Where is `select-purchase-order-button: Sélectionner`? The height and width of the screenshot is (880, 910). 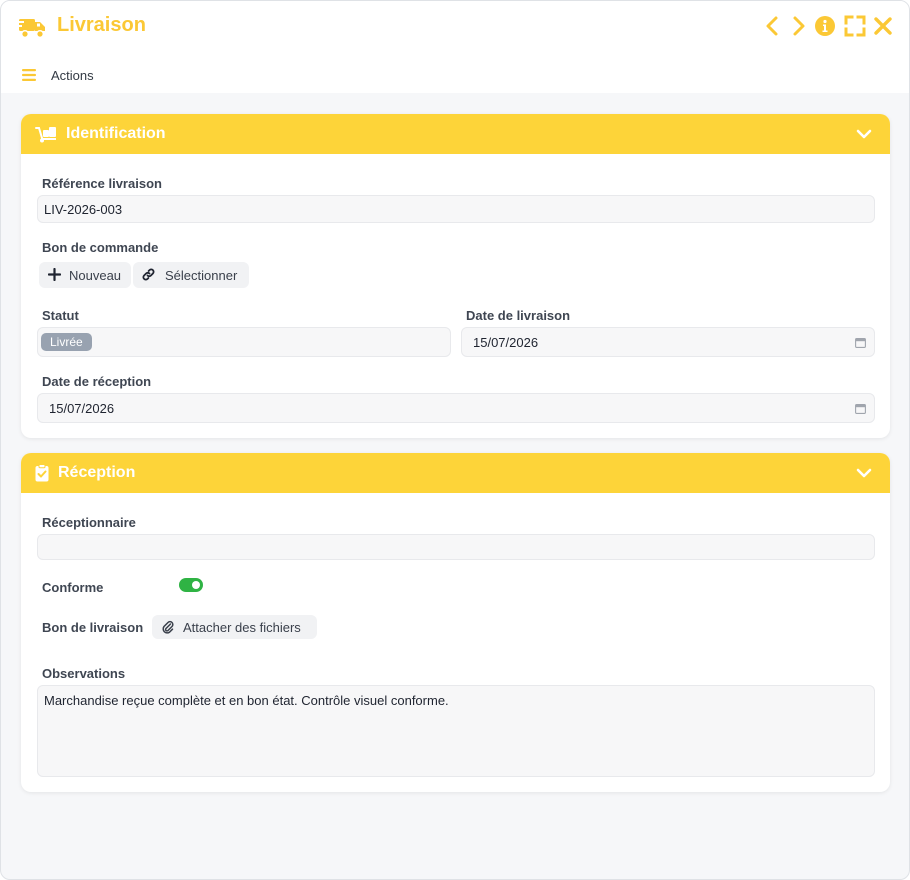 select-purchase-order-button: Sélectionner is located at coordinates (191, 275).